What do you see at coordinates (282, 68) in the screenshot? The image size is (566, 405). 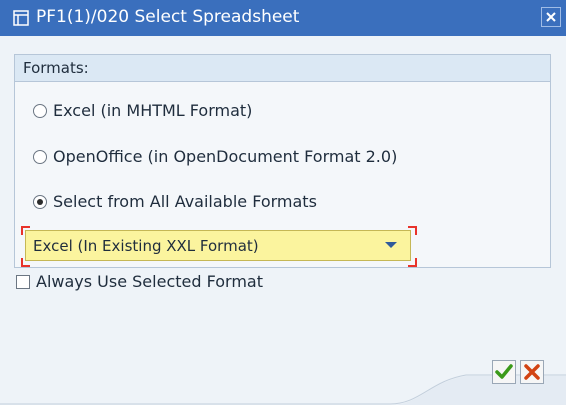 I see `formats-group-header: Formats:` at bounding box center [282, 68].